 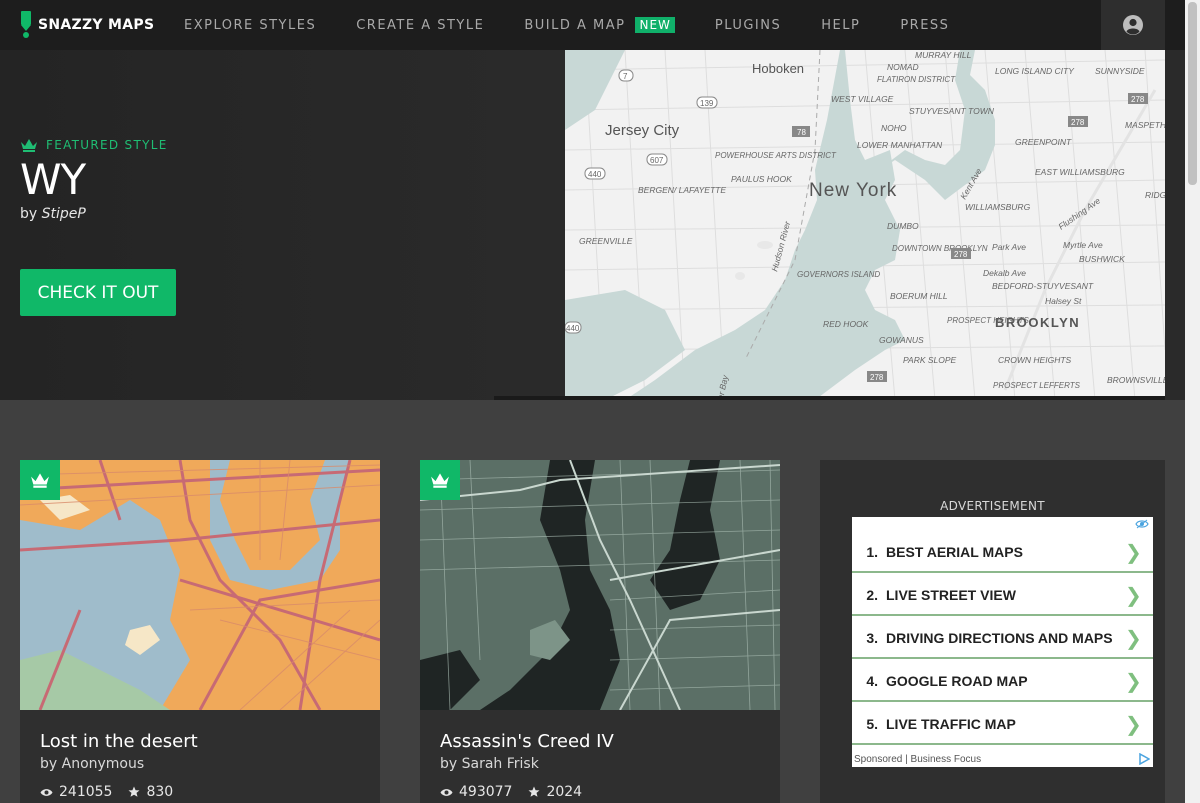 What do you see at coordinates (992, 506) in the screenshot?
I see `ad-label: ADVERTISEMENT` at bounding box center [992, 506].